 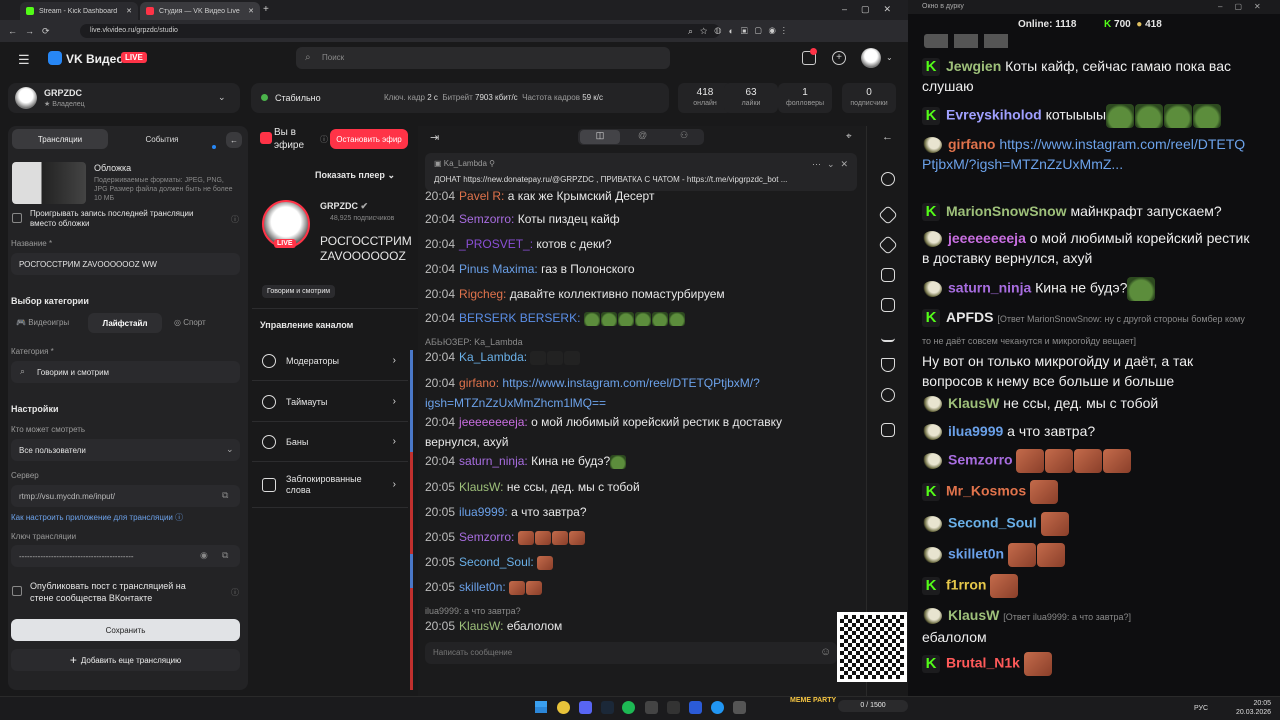 What do you see at coordinates (493, 422) in the screenshot?
I see `message-username: jeeeeeeeeja:` at bounding box center [493, 422].